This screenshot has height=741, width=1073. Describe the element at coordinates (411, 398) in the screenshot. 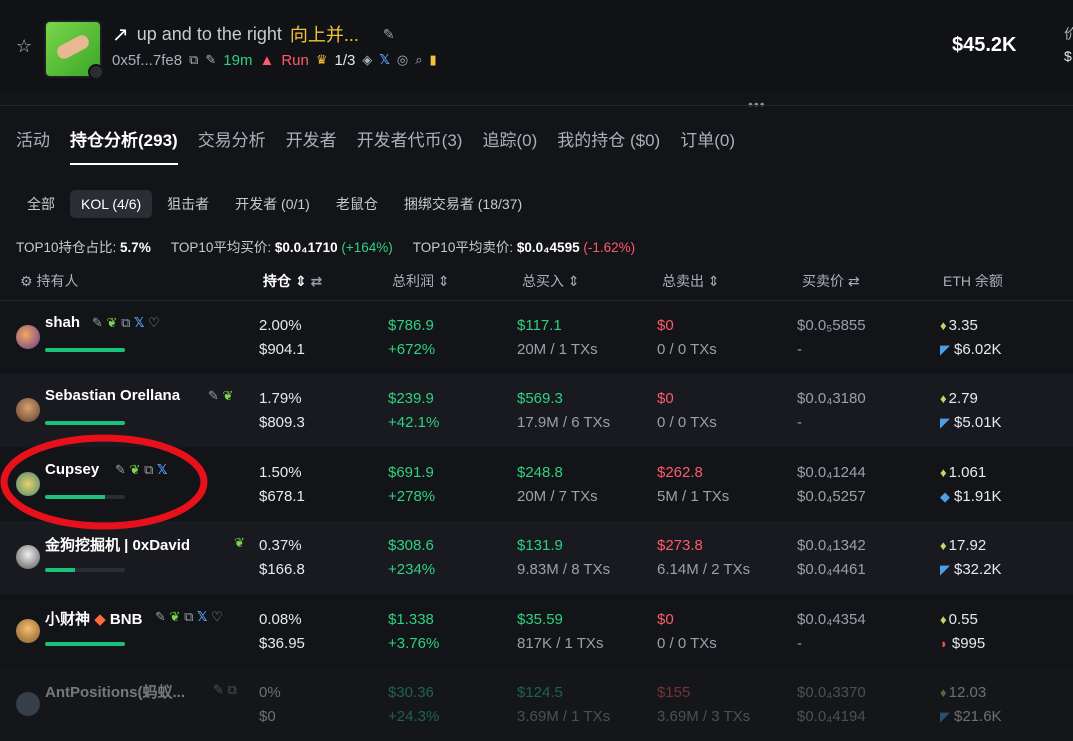

I see `profit: $239.9` at that location.